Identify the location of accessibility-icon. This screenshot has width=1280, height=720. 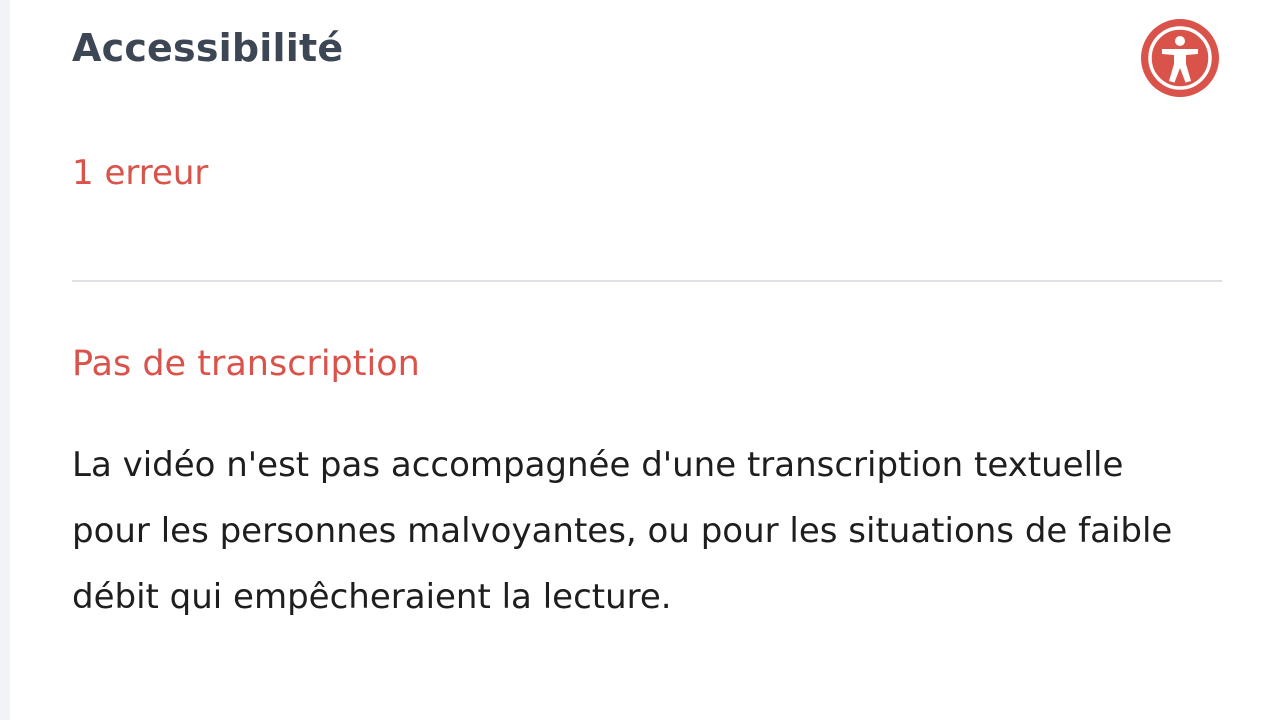
(1180, 58).